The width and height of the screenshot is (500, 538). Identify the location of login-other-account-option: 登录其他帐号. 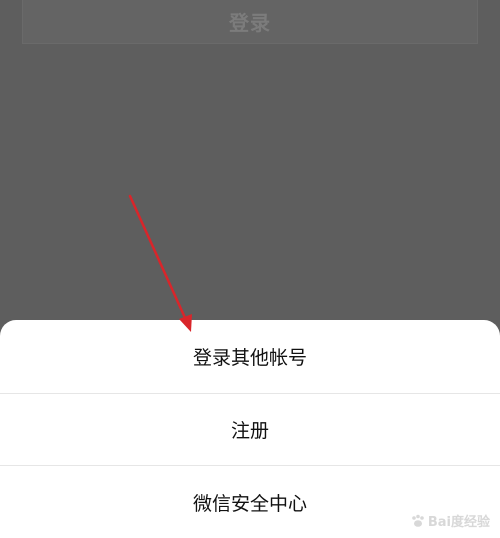
(250, 357).